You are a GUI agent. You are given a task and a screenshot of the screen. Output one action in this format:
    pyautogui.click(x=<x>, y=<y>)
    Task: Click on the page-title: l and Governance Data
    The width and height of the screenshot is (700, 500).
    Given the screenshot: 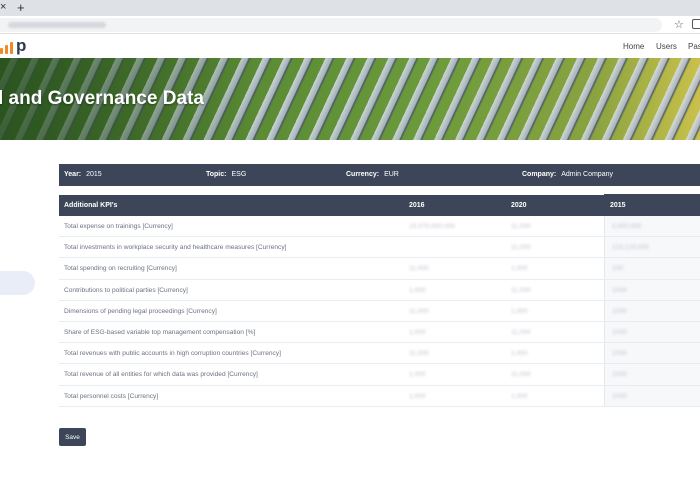 What is the action you would take?
    pyautogui.click(x=102, y=98)
    